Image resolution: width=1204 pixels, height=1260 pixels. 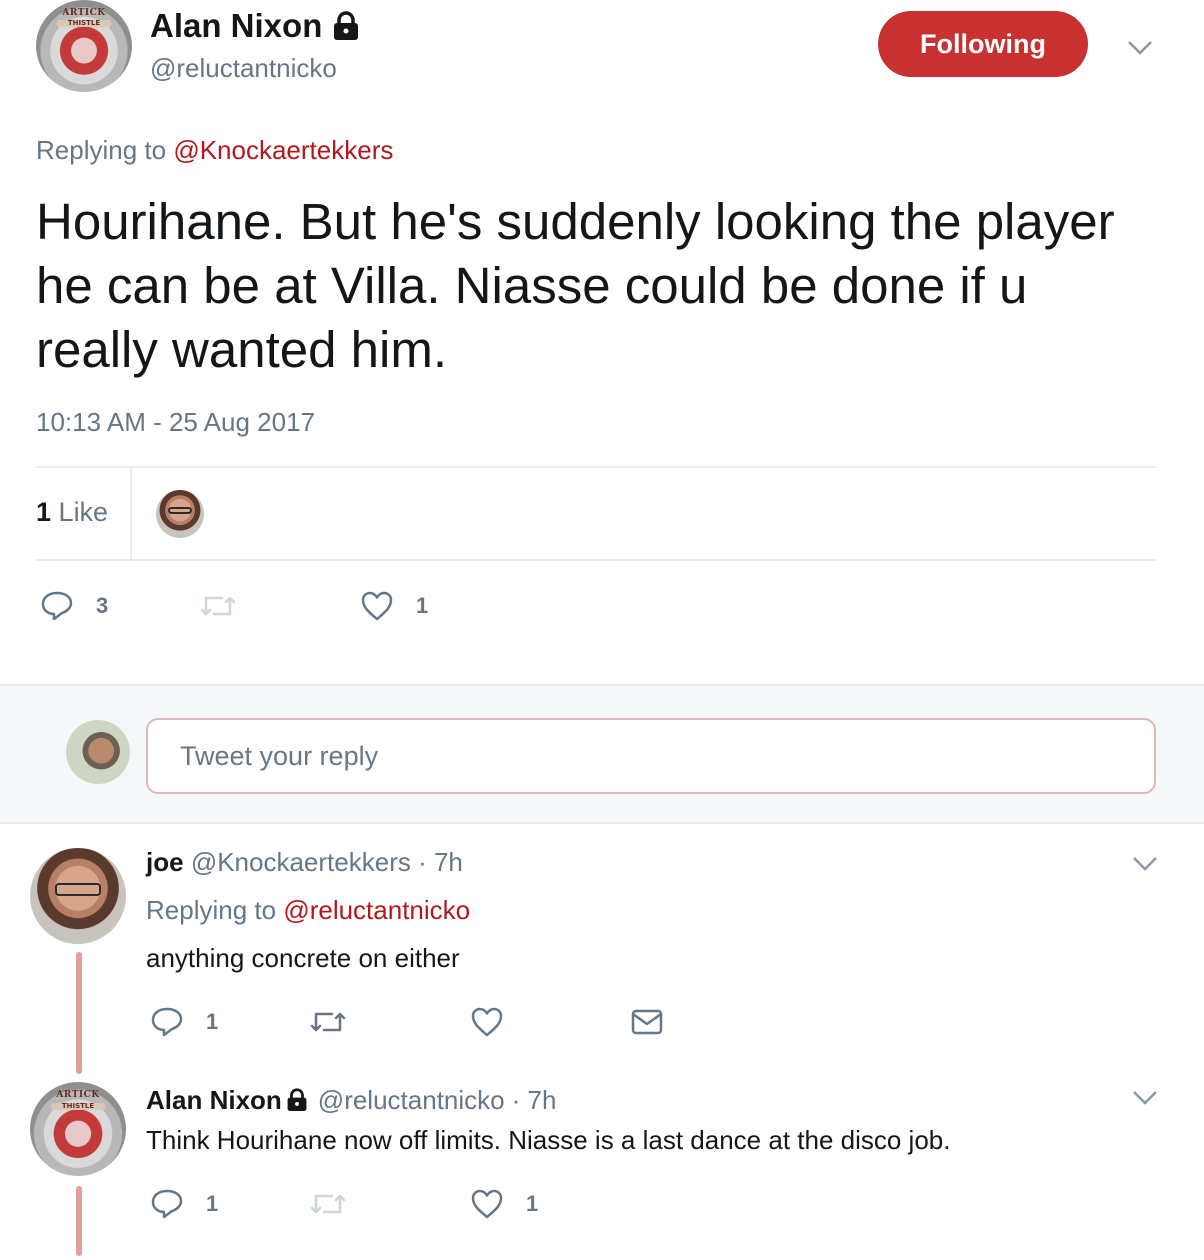 I want to click on envelope-icon, so click(x=647, y=1022).